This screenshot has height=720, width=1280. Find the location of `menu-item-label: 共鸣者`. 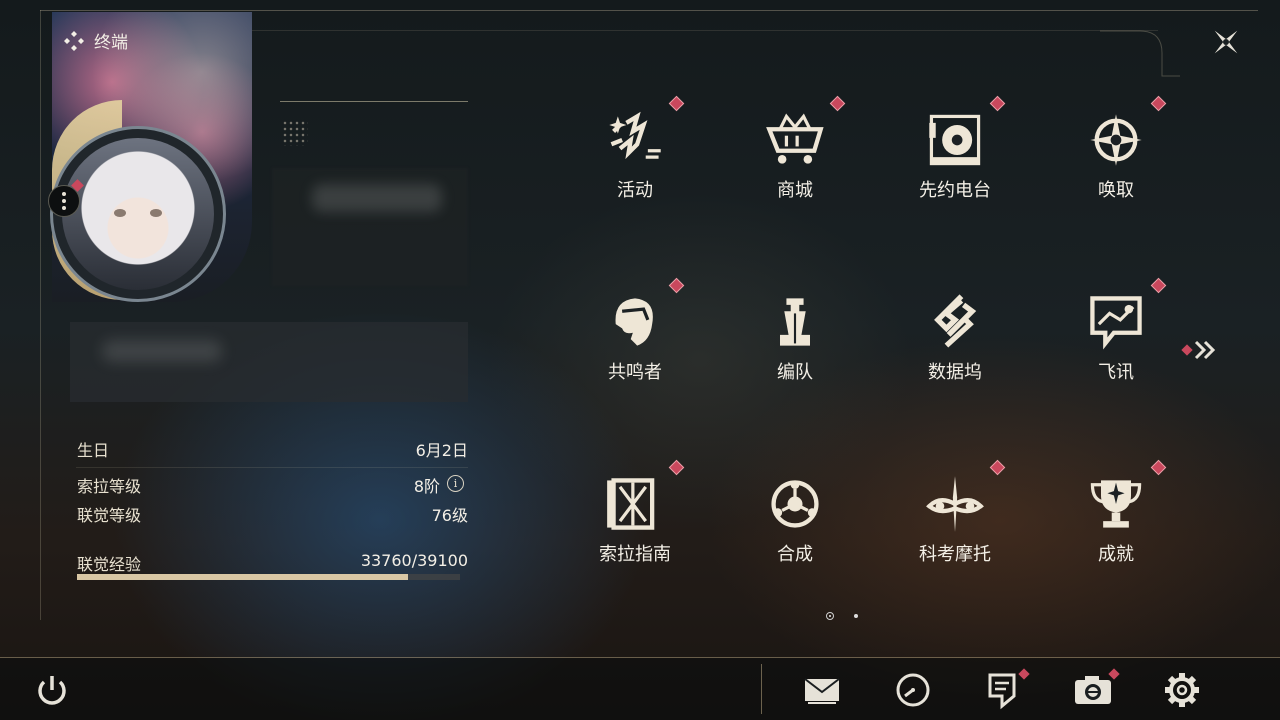

menu-item-label: 共鸣者 is located at coordinates (635, 372).